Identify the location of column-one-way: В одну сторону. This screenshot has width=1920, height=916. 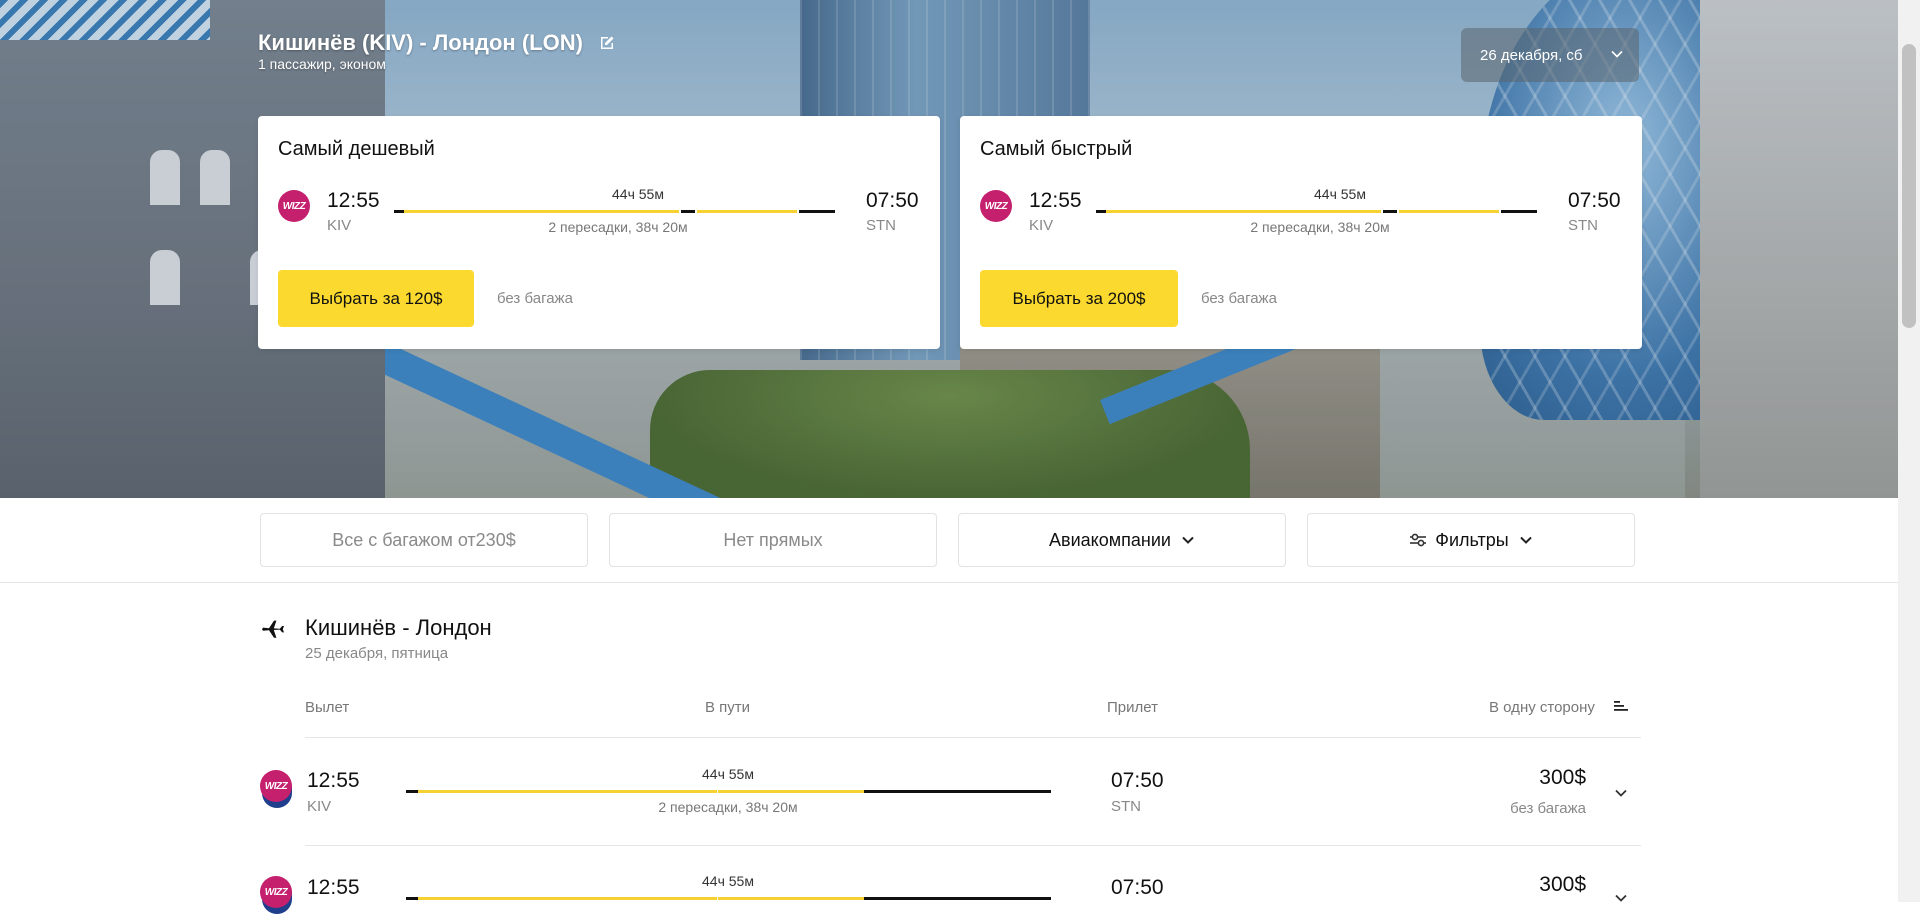
(1542, 707).